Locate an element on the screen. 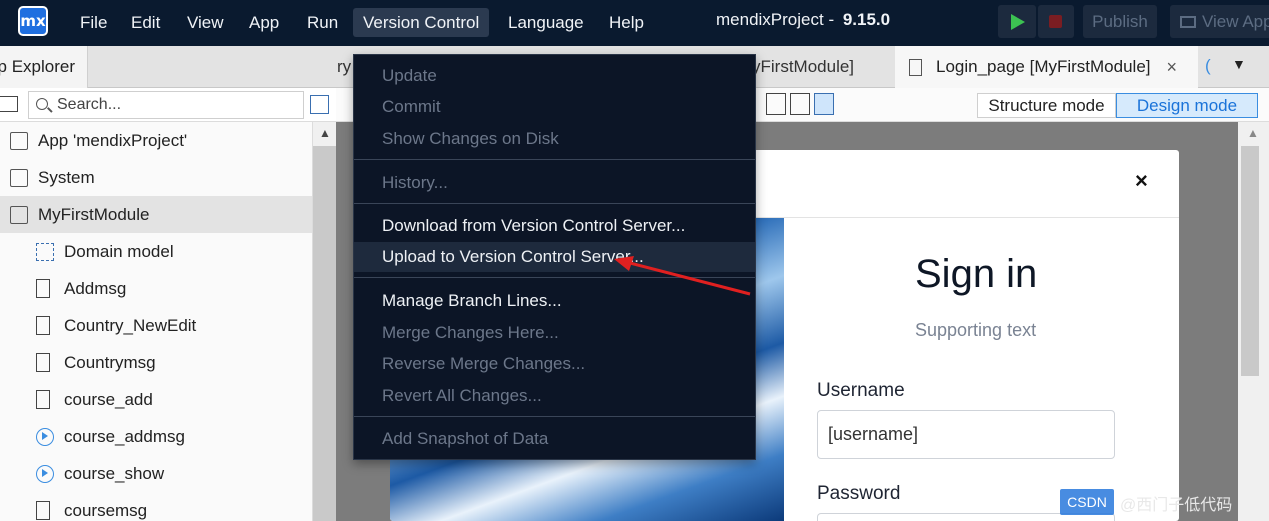 The width and height of the screenshot is (1269, 521). tree-item-course-show: course_show is located at coordinates (156, 473).